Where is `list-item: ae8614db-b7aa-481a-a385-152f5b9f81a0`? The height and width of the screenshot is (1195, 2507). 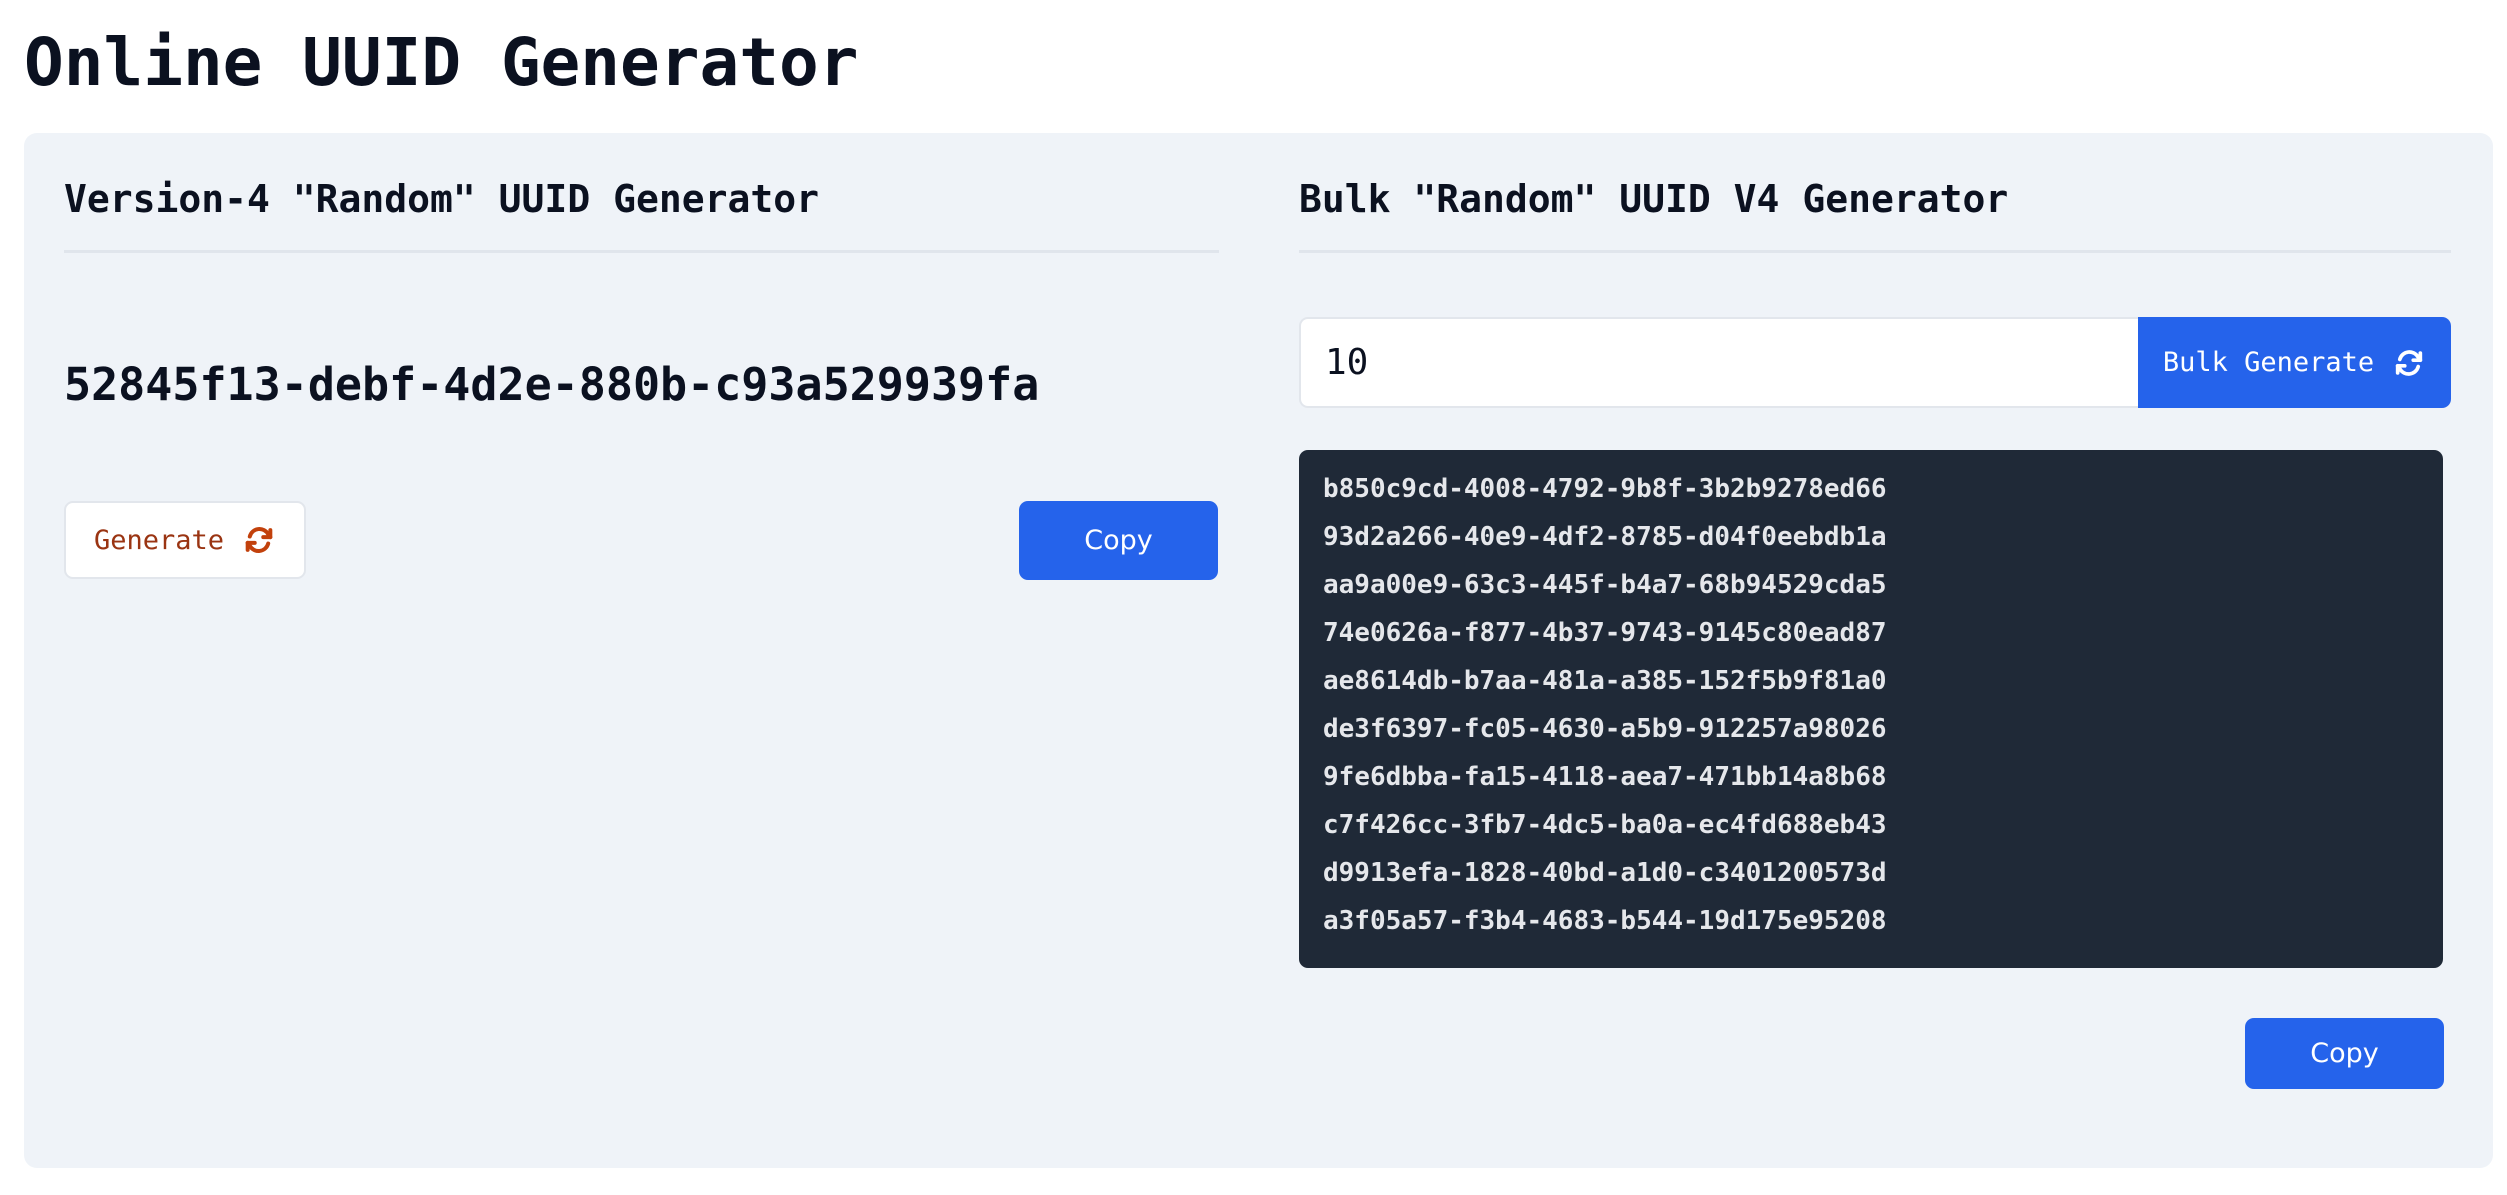 list-item: ae8614db-b7aa-481a-a385-152f5b9f81a0 is located at coordinates (1605, 681).